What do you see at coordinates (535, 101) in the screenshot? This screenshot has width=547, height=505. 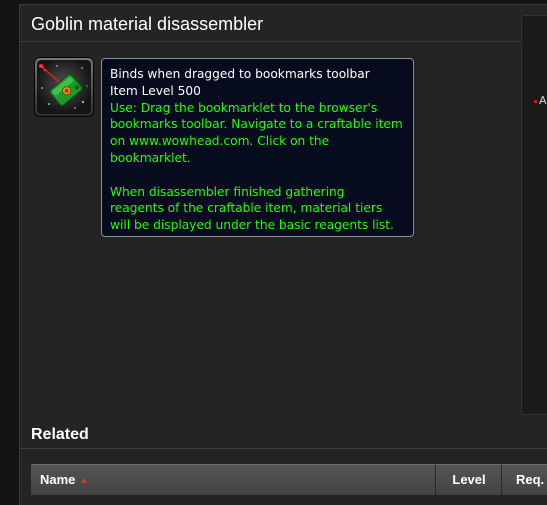 I see `bullet-icon` at bounding box center [535, 101].